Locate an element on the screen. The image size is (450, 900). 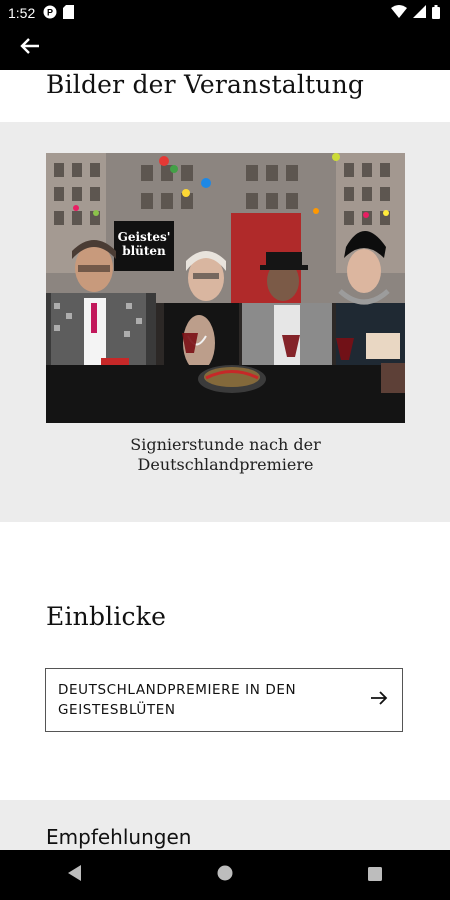
insights-title: Einblicke is located at coordinates (106, 616).